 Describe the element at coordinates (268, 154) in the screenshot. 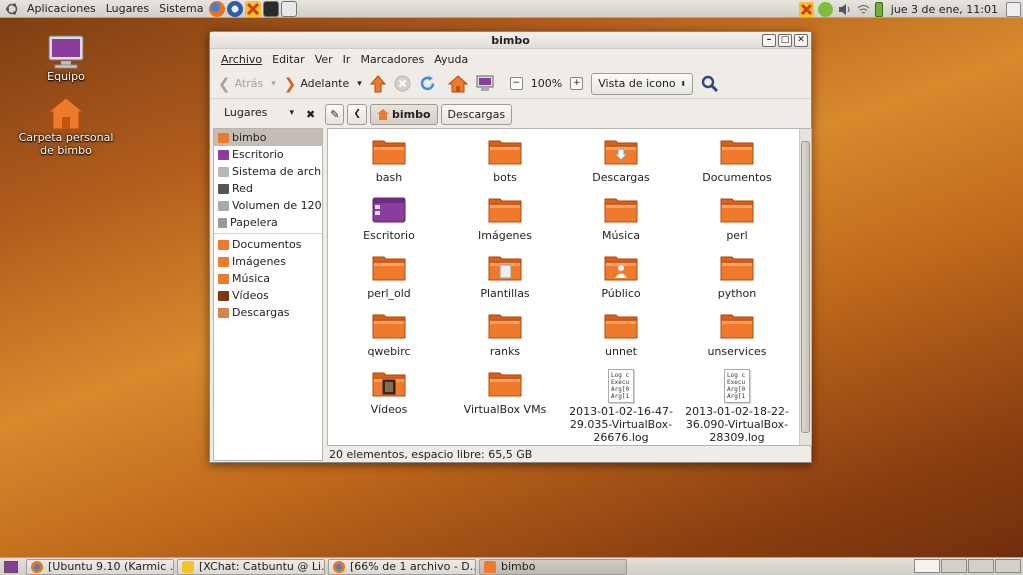

I see `sidebar-item-escritorio: Escritorio` at that location.